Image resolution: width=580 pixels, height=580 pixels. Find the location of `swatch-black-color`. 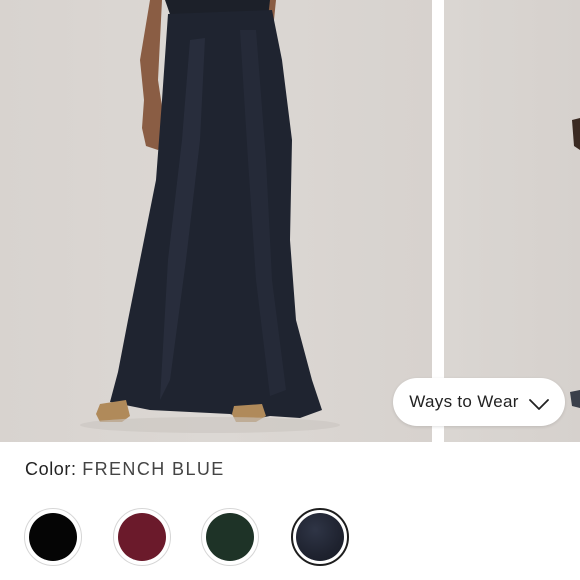

swatch-black-color is located at coordinates (53, 537).